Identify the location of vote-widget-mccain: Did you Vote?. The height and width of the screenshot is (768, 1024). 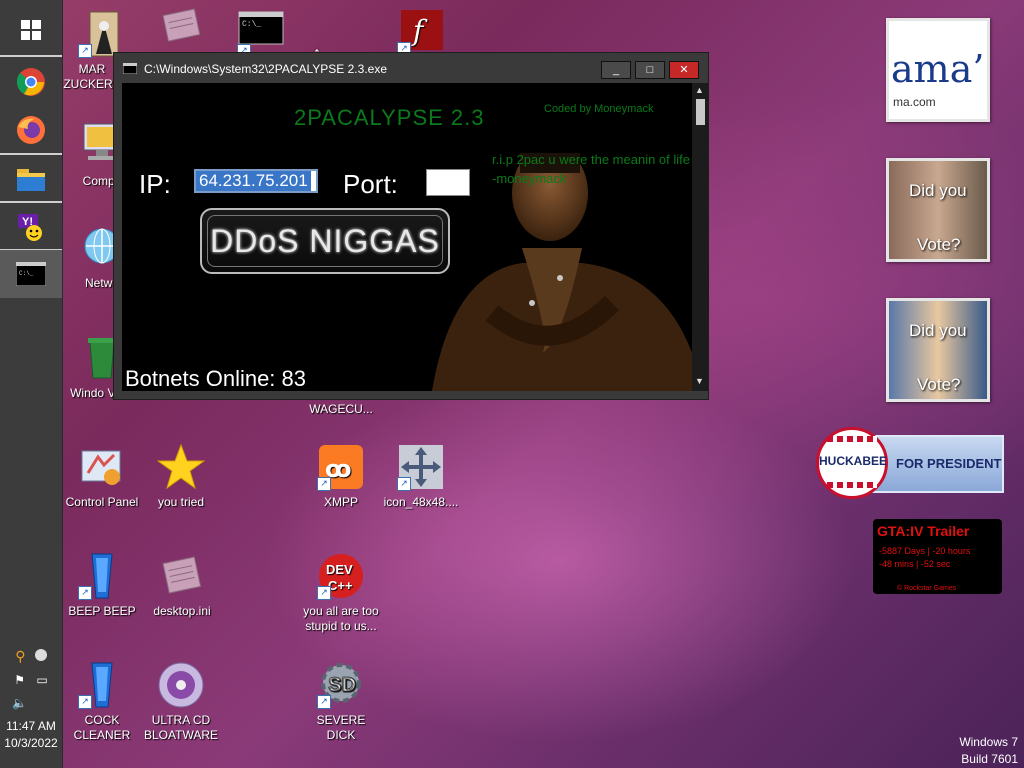
(938, 210).